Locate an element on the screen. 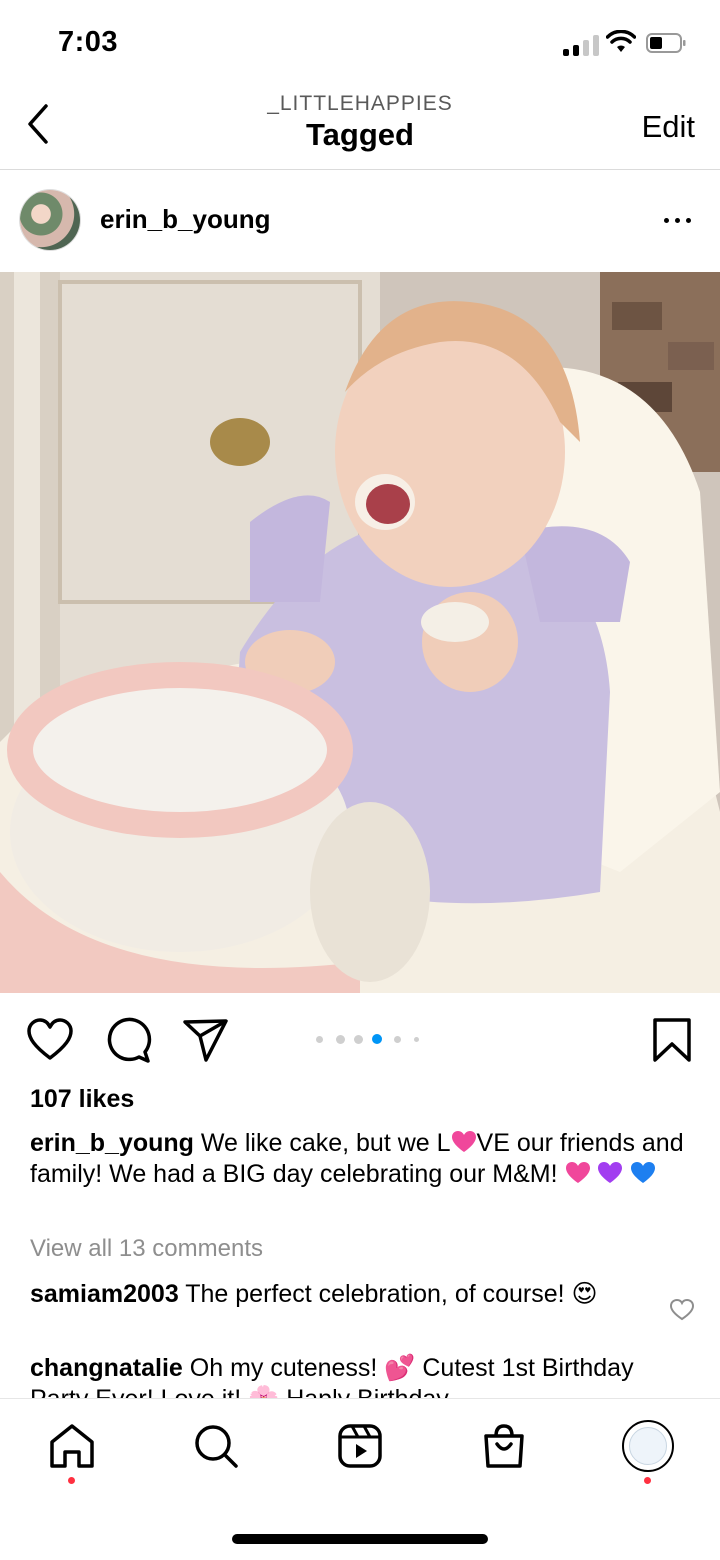 The width and height of the screenshot is (720, 1560). more-icon is located at coordinates (678, 220).